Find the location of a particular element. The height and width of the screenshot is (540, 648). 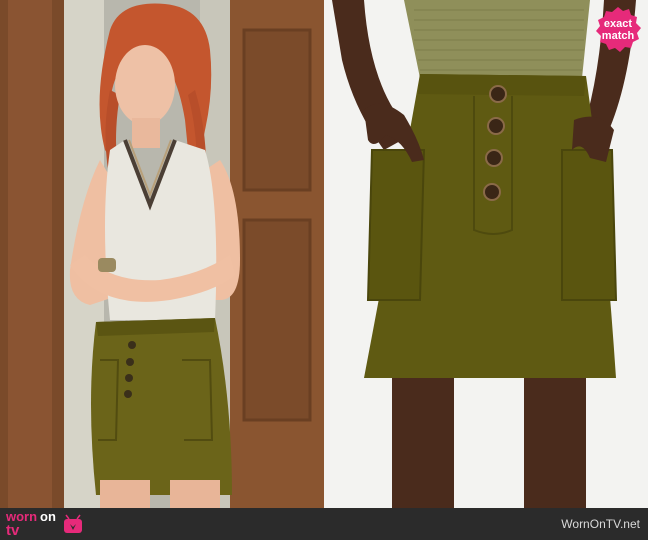

logo-word-tv: tv is located at coordinates (13, 530).